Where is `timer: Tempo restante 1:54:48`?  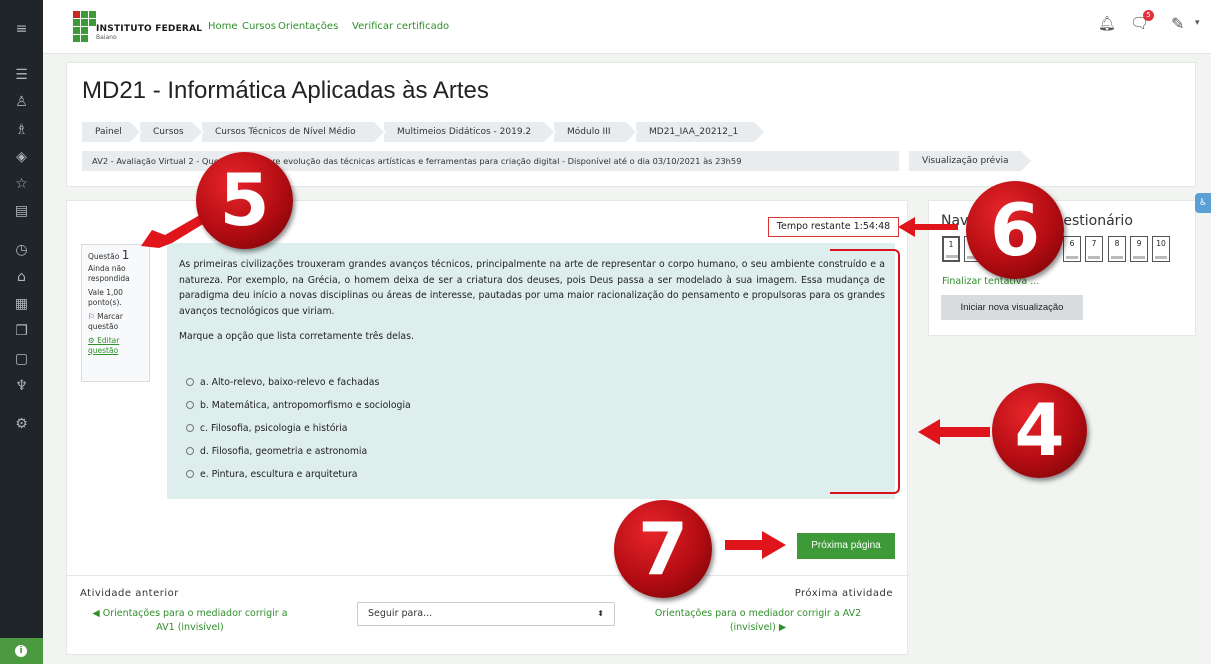 timer: Tempo restante 1:54:48 is located at coordinates (833, 227).